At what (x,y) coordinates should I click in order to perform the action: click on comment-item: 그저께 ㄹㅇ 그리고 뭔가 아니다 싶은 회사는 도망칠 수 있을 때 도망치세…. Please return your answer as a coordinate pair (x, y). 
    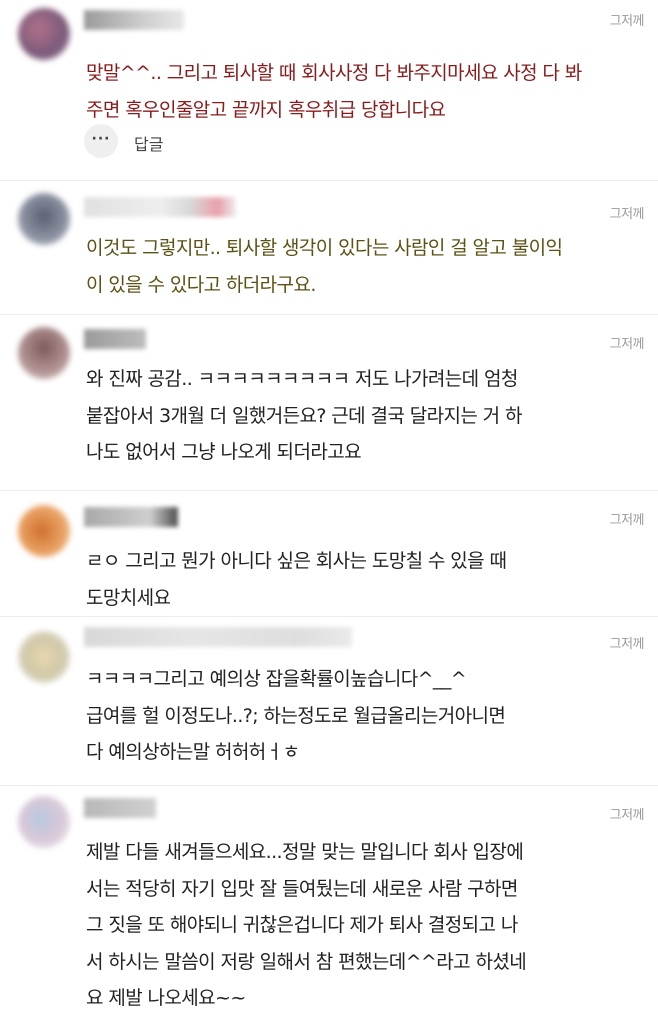
    Looking at the image, I should click on (329, 553).